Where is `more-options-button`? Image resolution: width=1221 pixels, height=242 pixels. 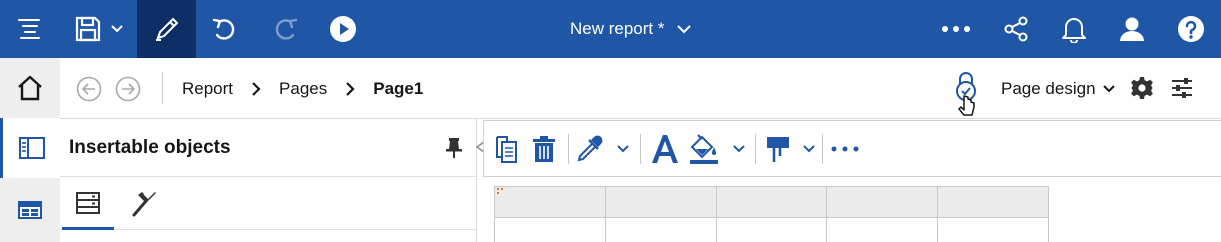 more-options-button is located at coordinates (956, 29).